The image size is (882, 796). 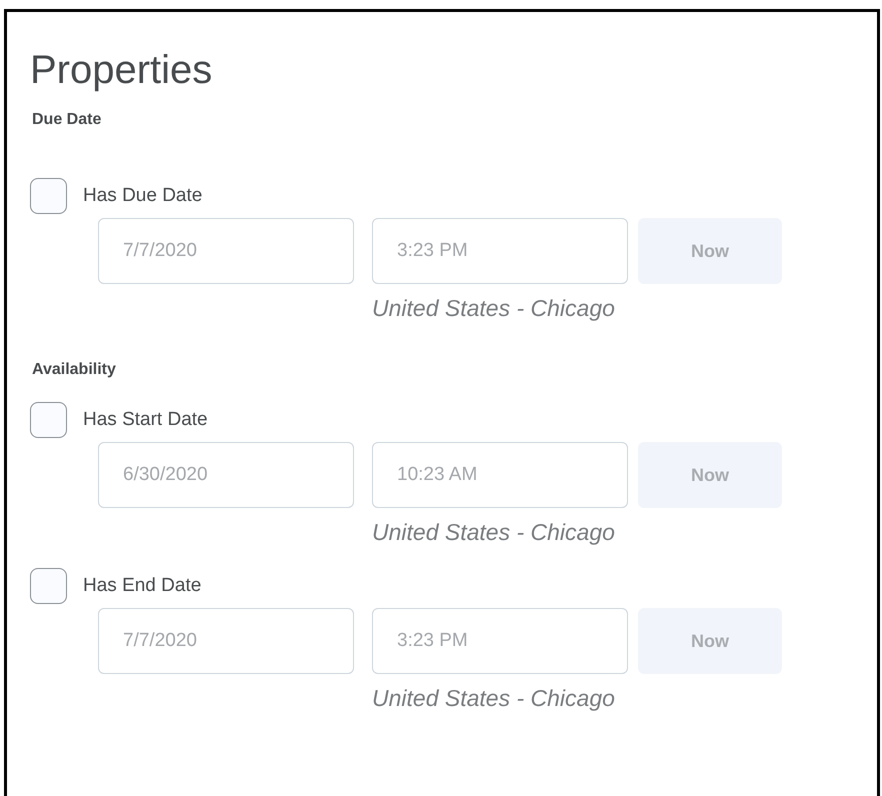 I want to click on page-title: Properties, so click(x=122, y=70).